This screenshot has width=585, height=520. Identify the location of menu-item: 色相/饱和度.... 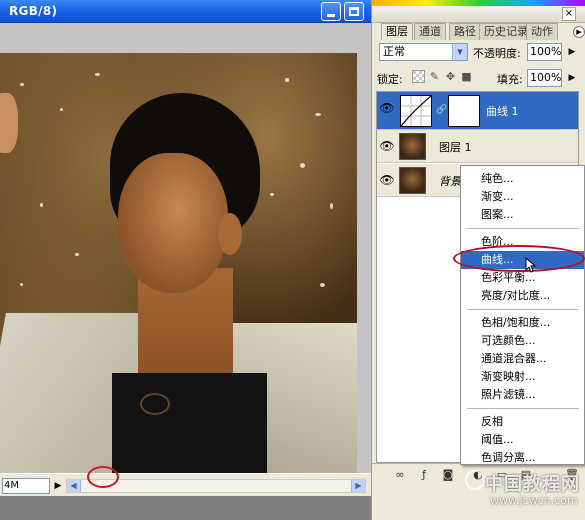
(522, 323).